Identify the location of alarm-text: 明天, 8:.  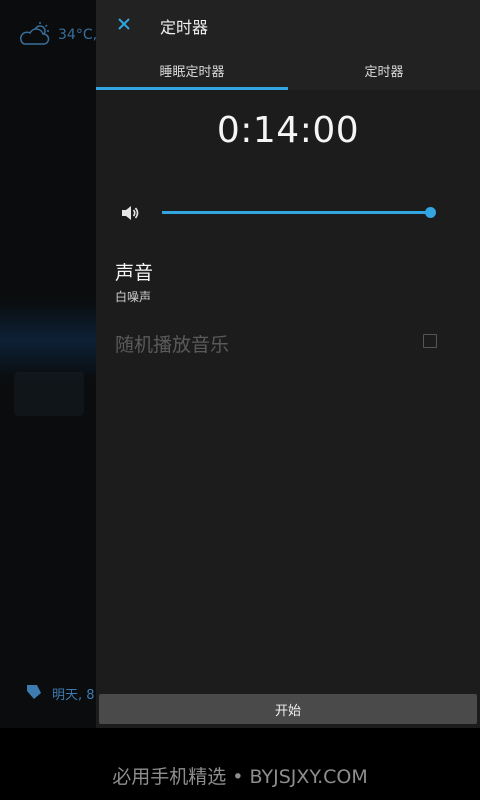
(75, 695).